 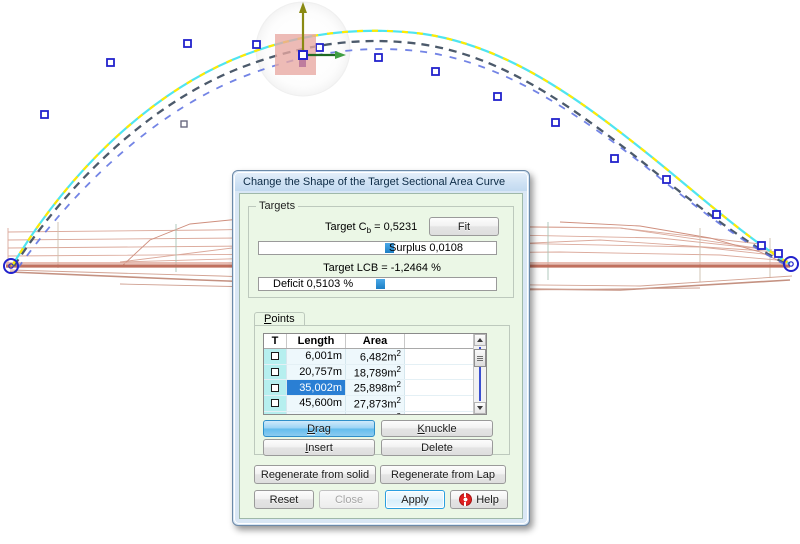 I want to click on table-row: 20,757m 18,789m2, so click(x=371, y=372).